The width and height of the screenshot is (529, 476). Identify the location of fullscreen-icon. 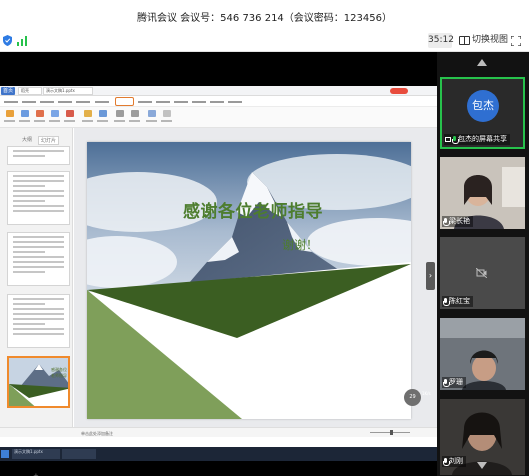
(516, 41).